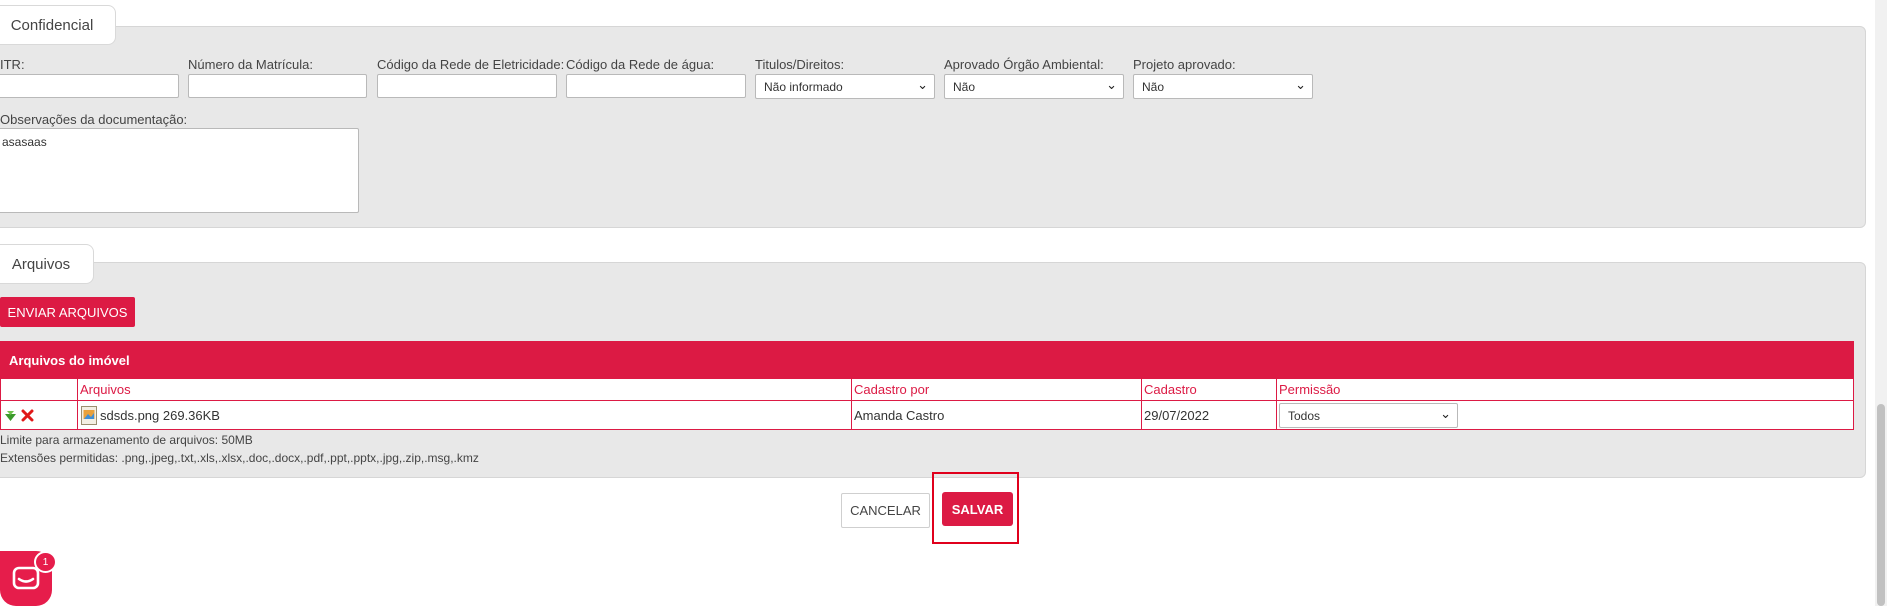 This screenshot has height=606, width=1887. I want to click on cancel-button-label: CANCELAR, so click(885, 510).